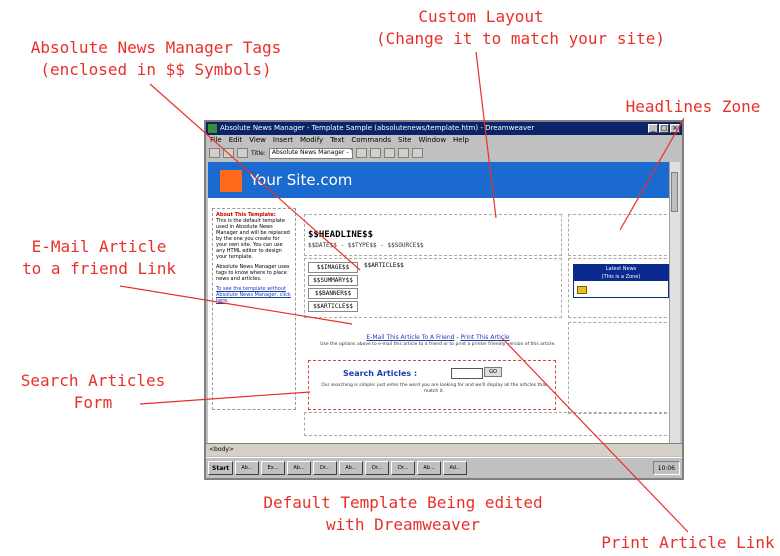 The image size is (780, 556). Describe the element at coordinates (99, 246) in the screenshot. I see `callout-email-line1: E-Mail Article` at that location.